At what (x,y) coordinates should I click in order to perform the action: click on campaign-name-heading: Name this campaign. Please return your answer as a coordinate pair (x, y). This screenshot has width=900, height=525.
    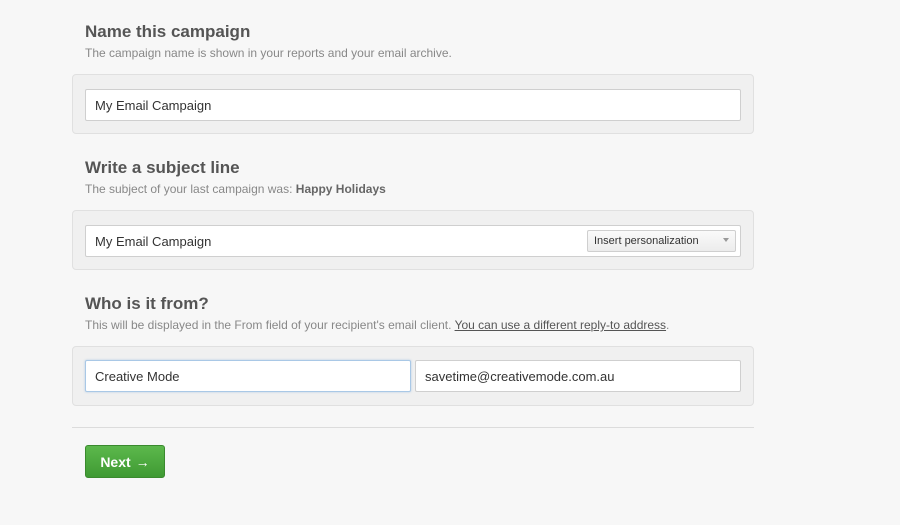
    Looking at the image, I should click on (168, 31).